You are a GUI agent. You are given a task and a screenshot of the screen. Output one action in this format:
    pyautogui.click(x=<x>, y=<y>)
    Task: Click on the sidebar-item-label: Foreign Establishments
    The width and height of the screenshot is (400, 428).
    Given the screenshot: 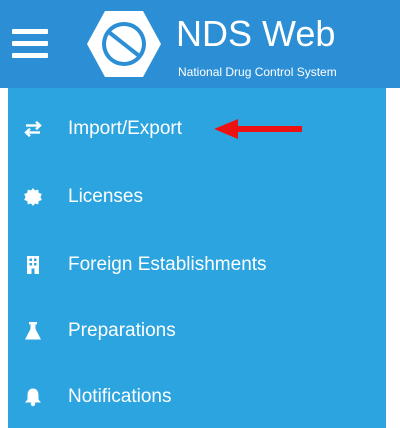 What is the action you would take?
    pyautogui.click(x=167, y=264)
    